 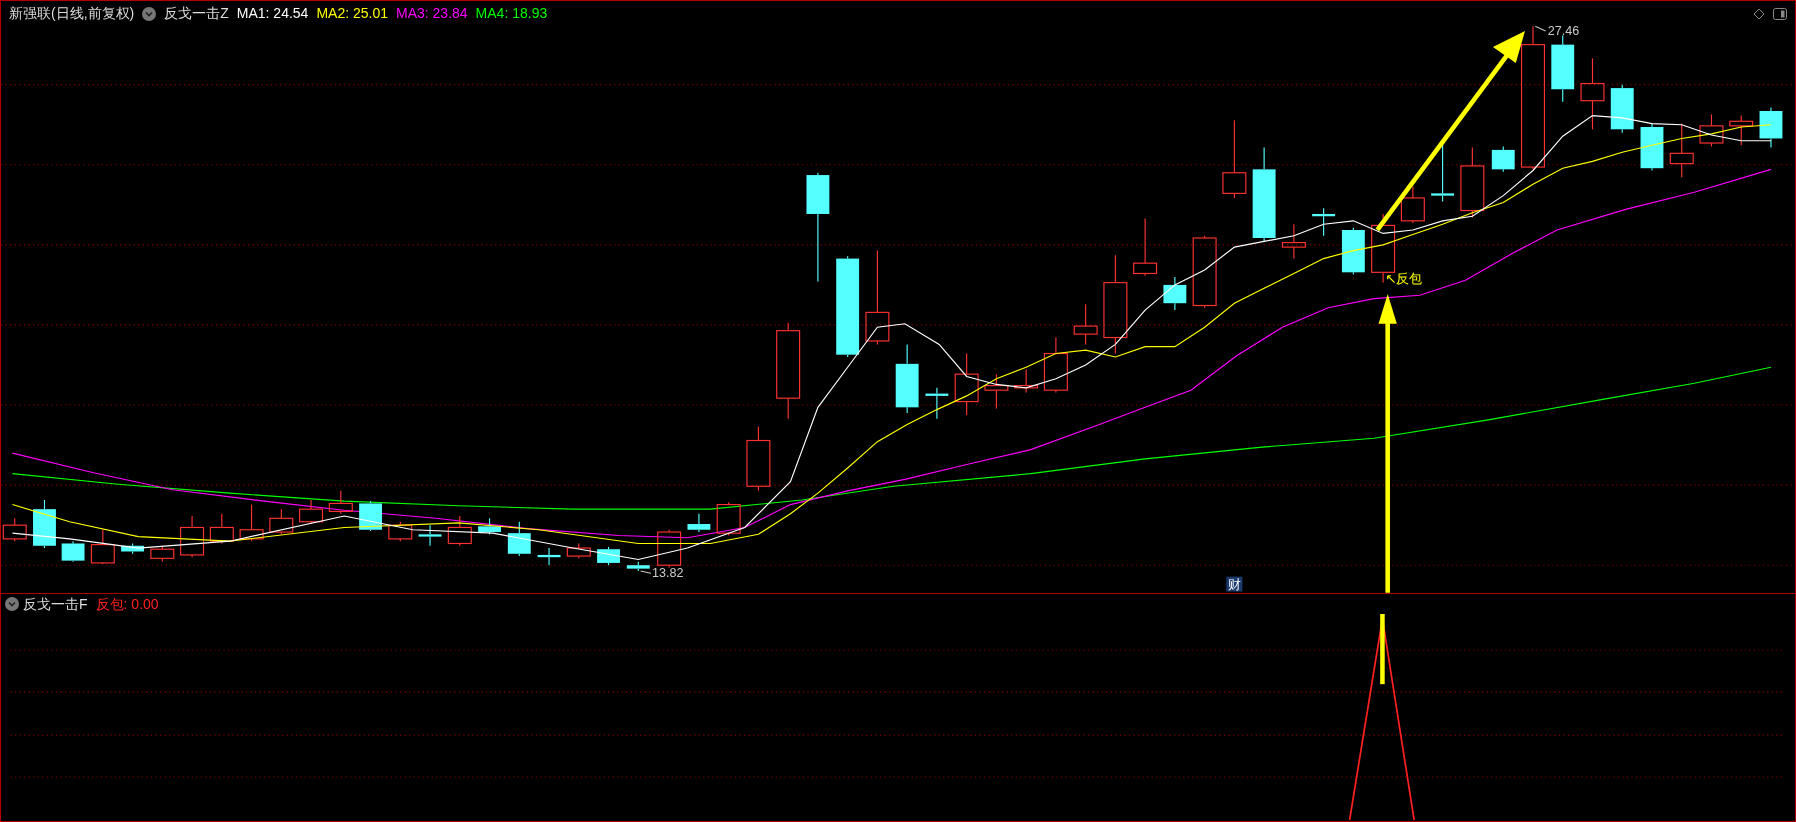 I want to click on stock-title: 新强联(日线,前复权), so click(x=72, y=13).